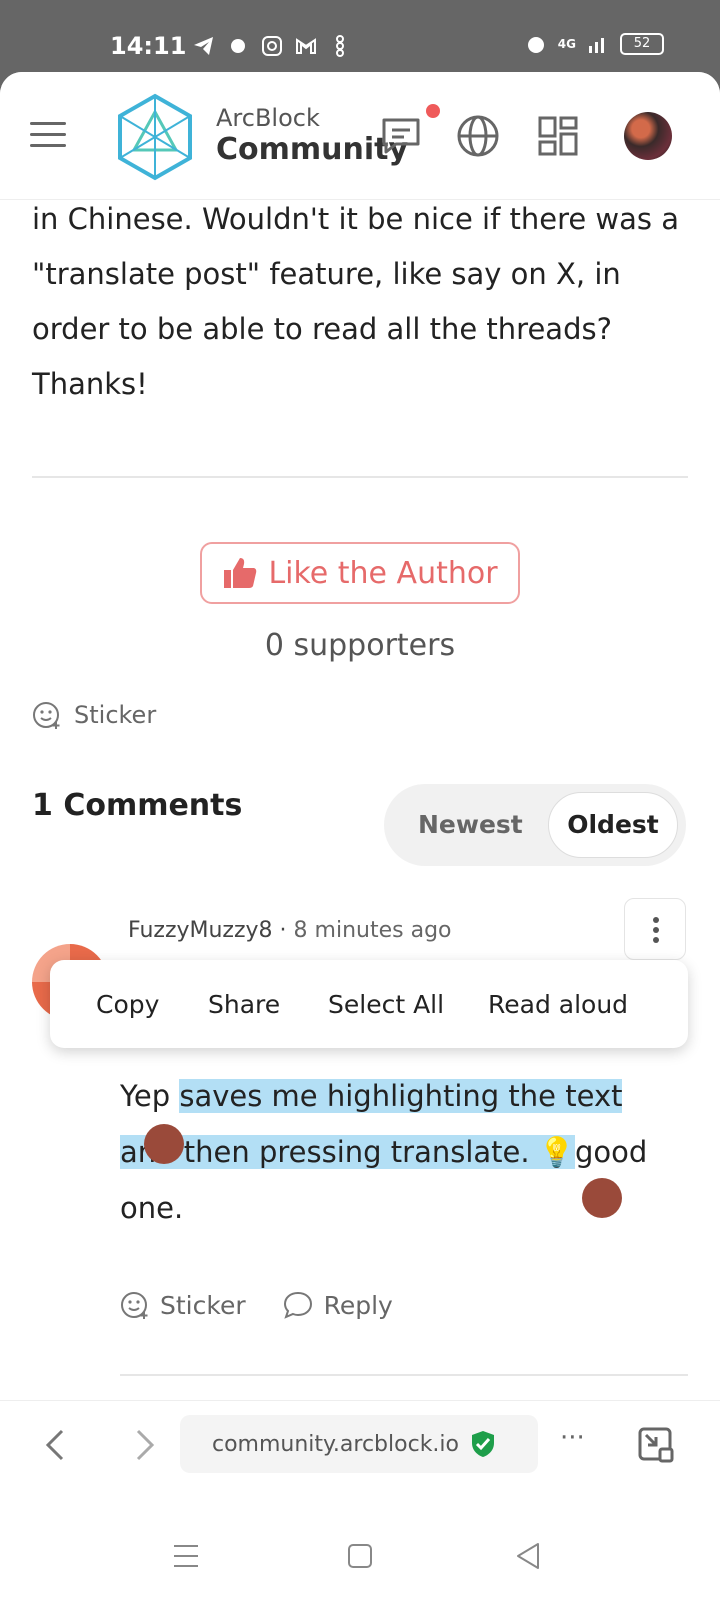  I want to click on browser-toolbar: community.arcblock.io ···, so click(360, 1455).